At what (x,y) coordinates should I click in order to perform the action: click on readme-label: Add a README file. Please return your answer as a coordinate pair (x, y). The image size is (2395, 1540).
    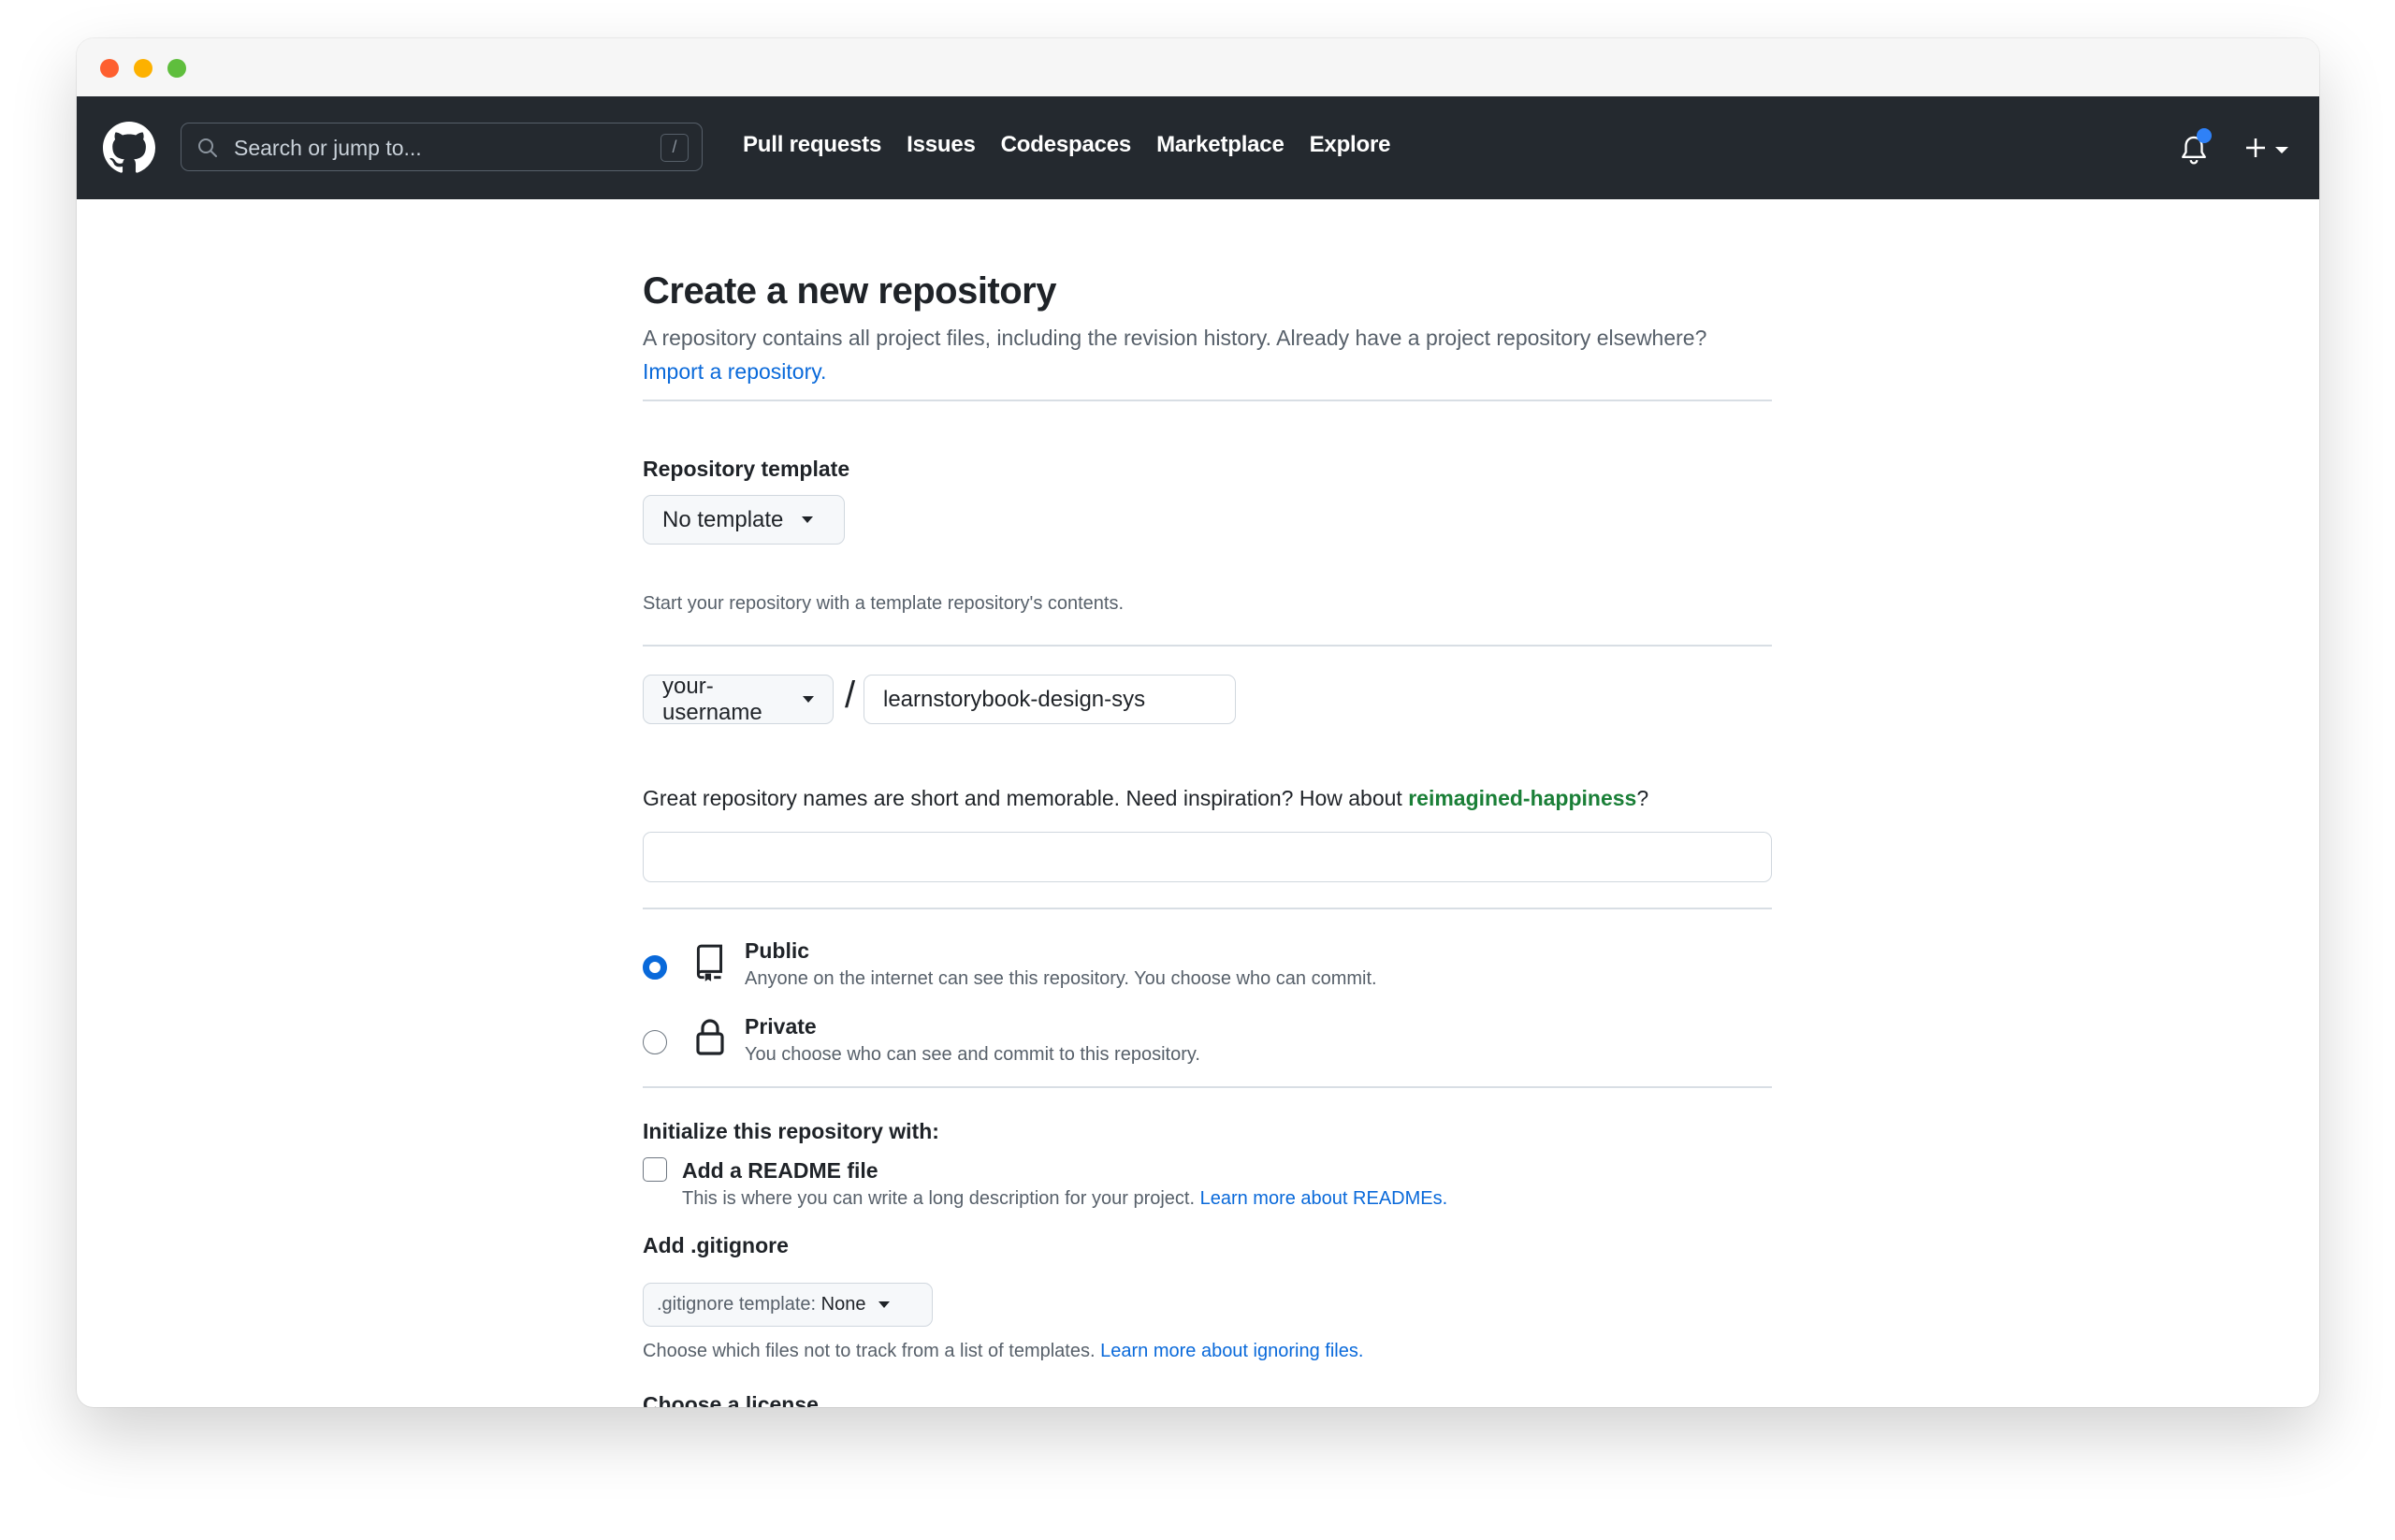
    Looking at the image, I should click on (780, 1171).